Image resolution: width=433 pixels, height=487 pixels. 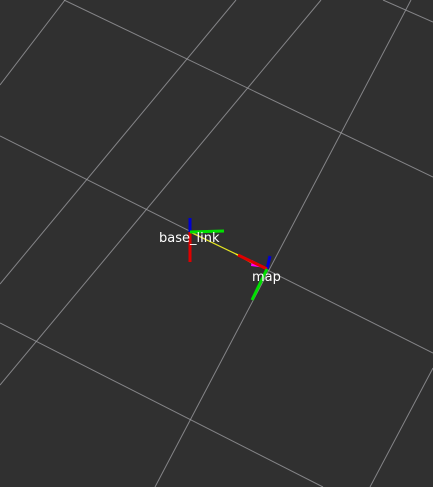 What do you see at coordinates (266, 277) in the screenshot?
I see `frame-label-map: map` at bounding box center [266, 277].